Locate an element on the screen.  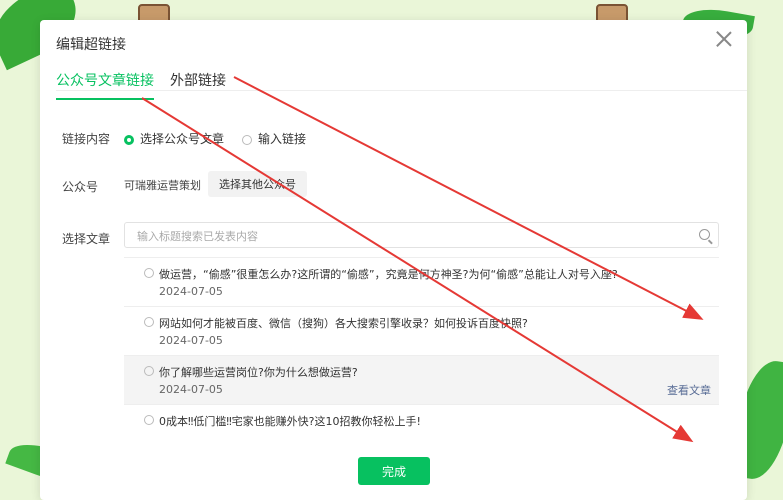
article-label: 选择文章 is located at coordinates (86, 239).